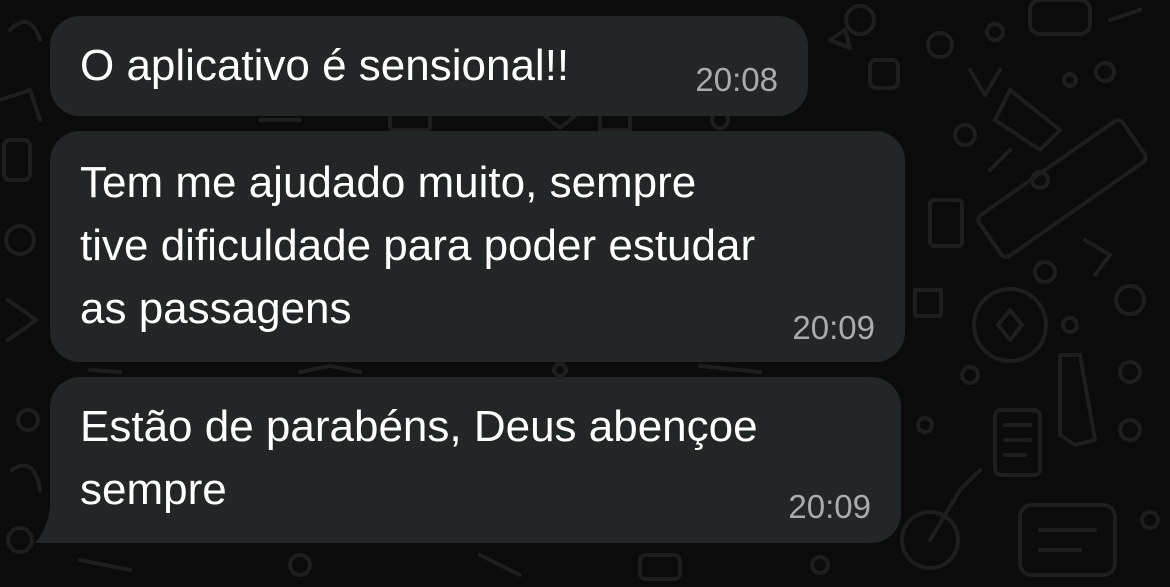 The image size is (1170, 587). What do you see at coordinates (153, 489) in the screenshot?
I see `message-text-line: sempre` at bounding box center [153, 489].